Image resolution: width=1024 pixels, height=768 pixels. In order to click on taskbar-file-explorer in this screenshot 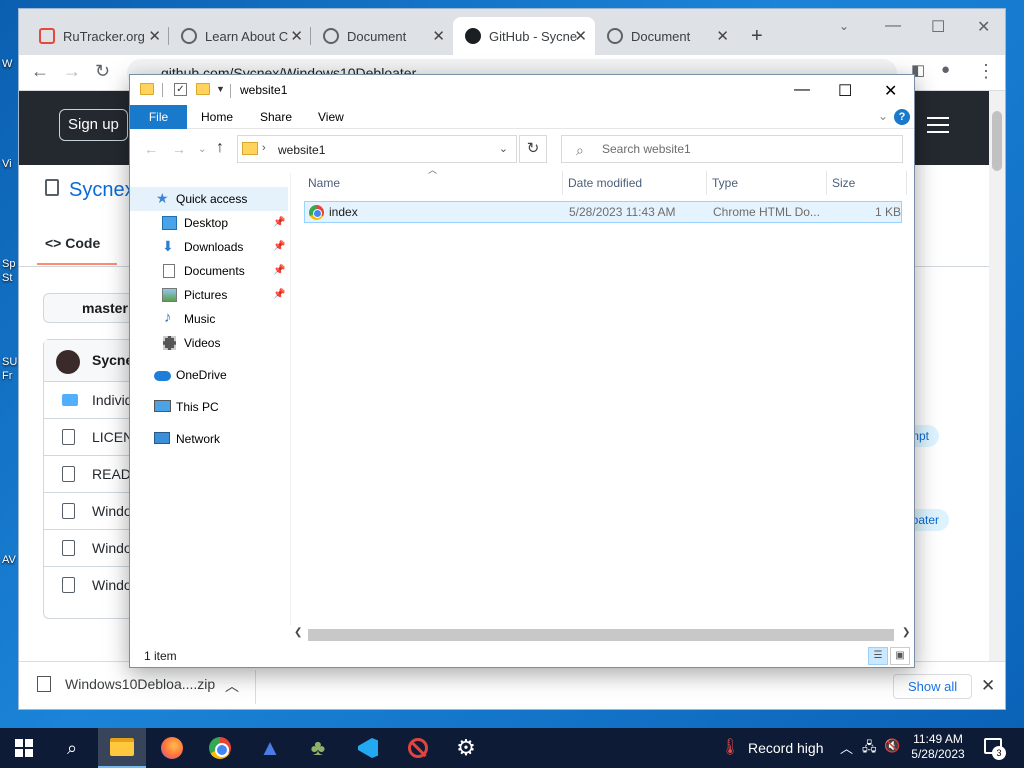, I will do `click(122, 748)`.